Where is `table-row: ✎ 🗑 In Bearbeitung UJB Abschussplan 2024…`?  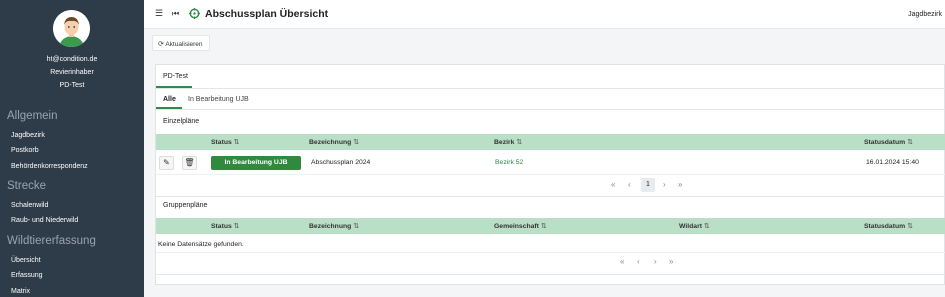
table-row: ✎ 🗑 In Bearbeitung UJB Abschussplan 2024… is located at coordinates (550, 163).